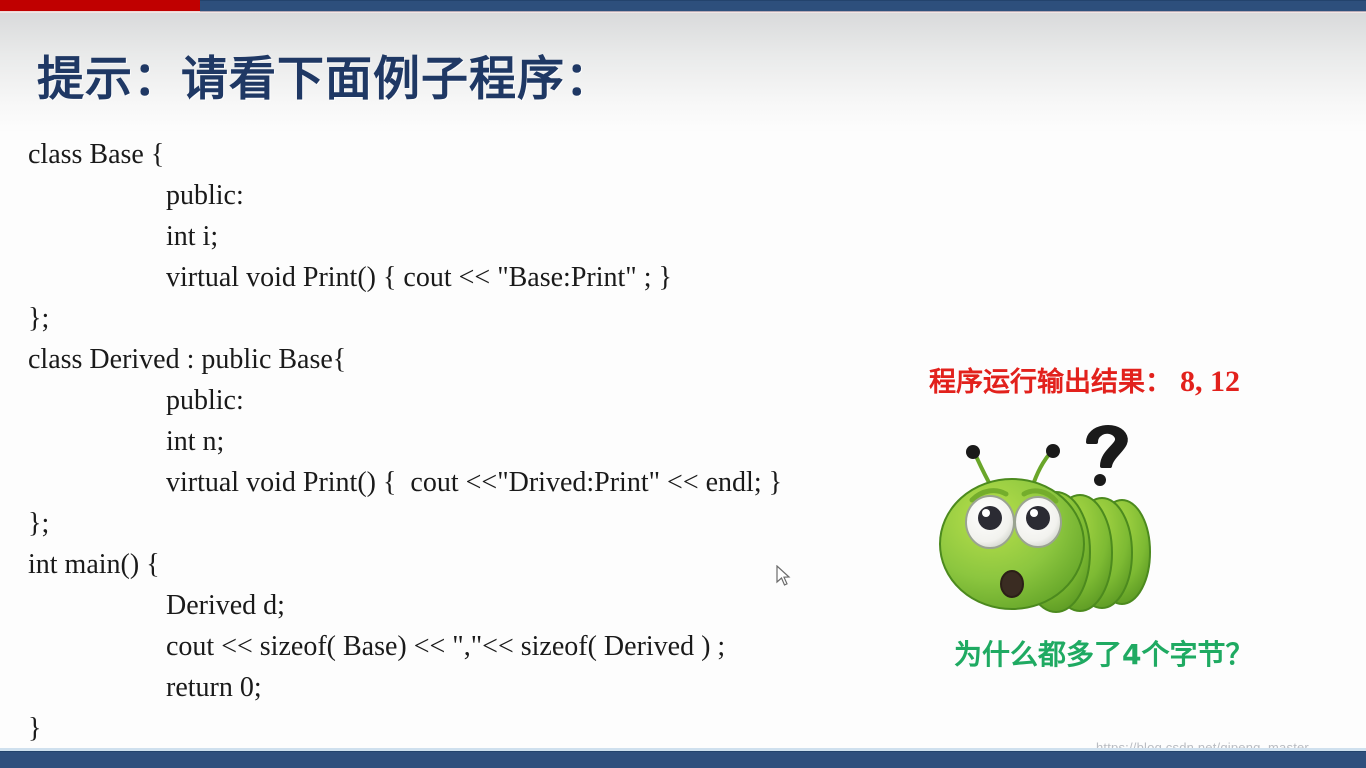 This screenshot has height=768, width=1366. Describe the element at coordinates (683, 6) in the screenshot. I see `slide-top-bar` at that location.